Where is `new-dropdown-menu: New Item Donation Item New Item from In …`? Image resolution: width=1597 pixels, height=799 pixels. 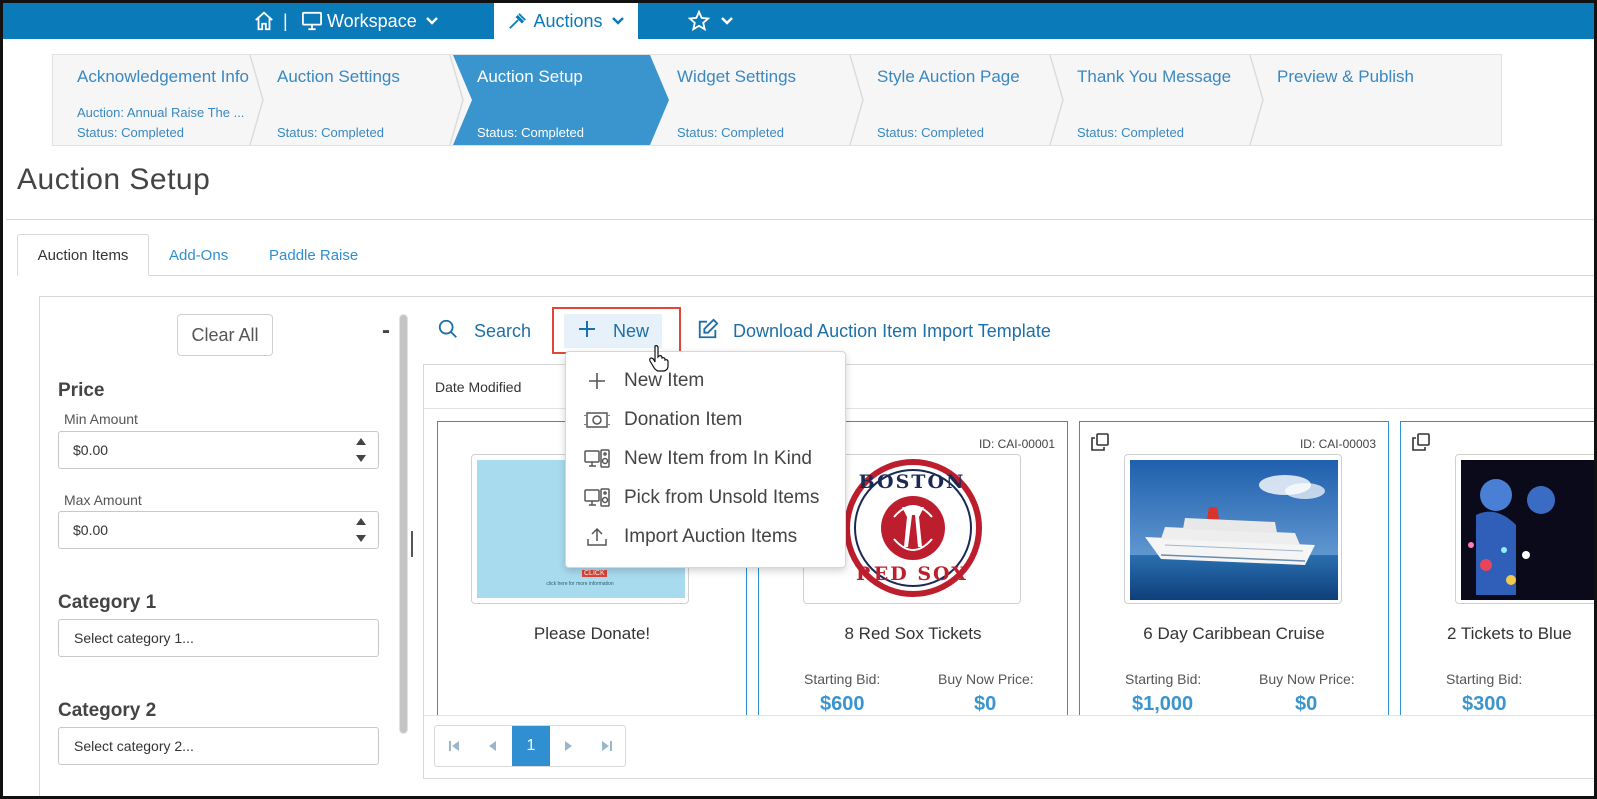
new-dropdown-menu: New Item Donation Item New Item from In … is located at coordinates (705, 459).